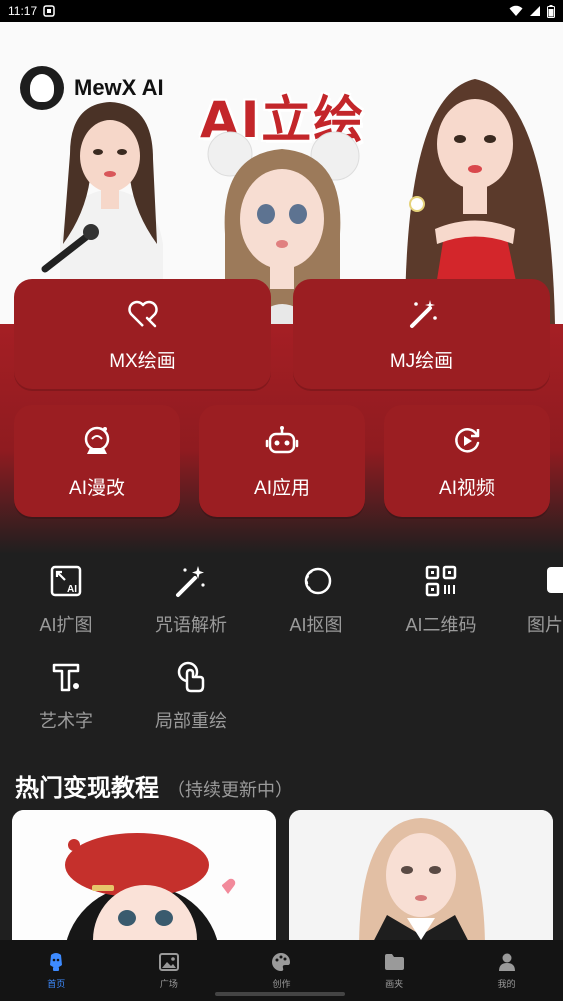 The height and width of the screenshot is (1001, 563). What do you see at coordinates (535, 11) in the screenshot?
I see `signal-icon` at bounding box center [535, 11].